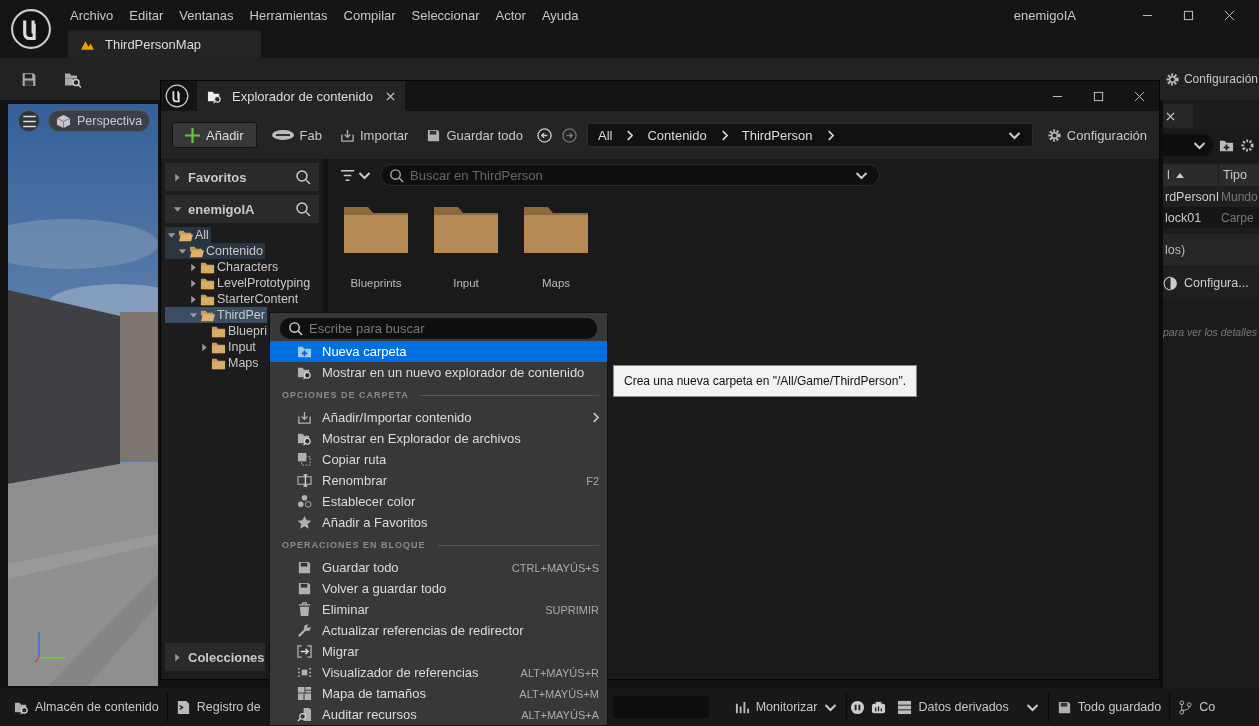 The image size is (1259, 726). What do you see at coordinates (438, 372) in the screenshot?
I see `menu-item: Mostrar en un nuevo explorador de contenido` at bounding box center [438, 372].